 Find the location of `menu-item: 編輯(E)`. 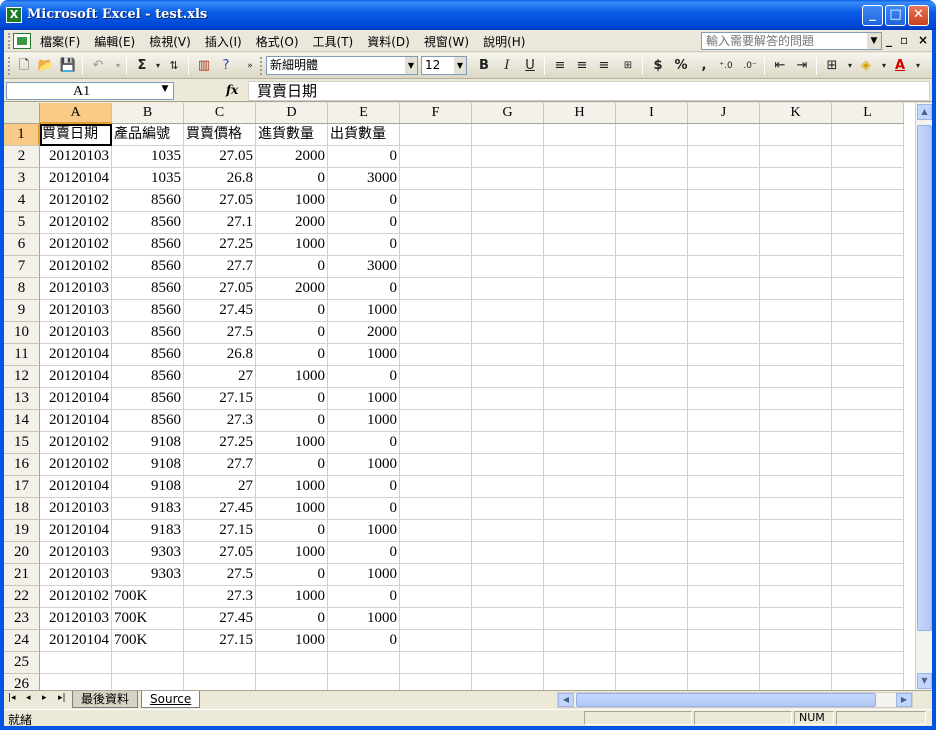

menu-item: 編輯(E) is located at coordinates (114, 41).